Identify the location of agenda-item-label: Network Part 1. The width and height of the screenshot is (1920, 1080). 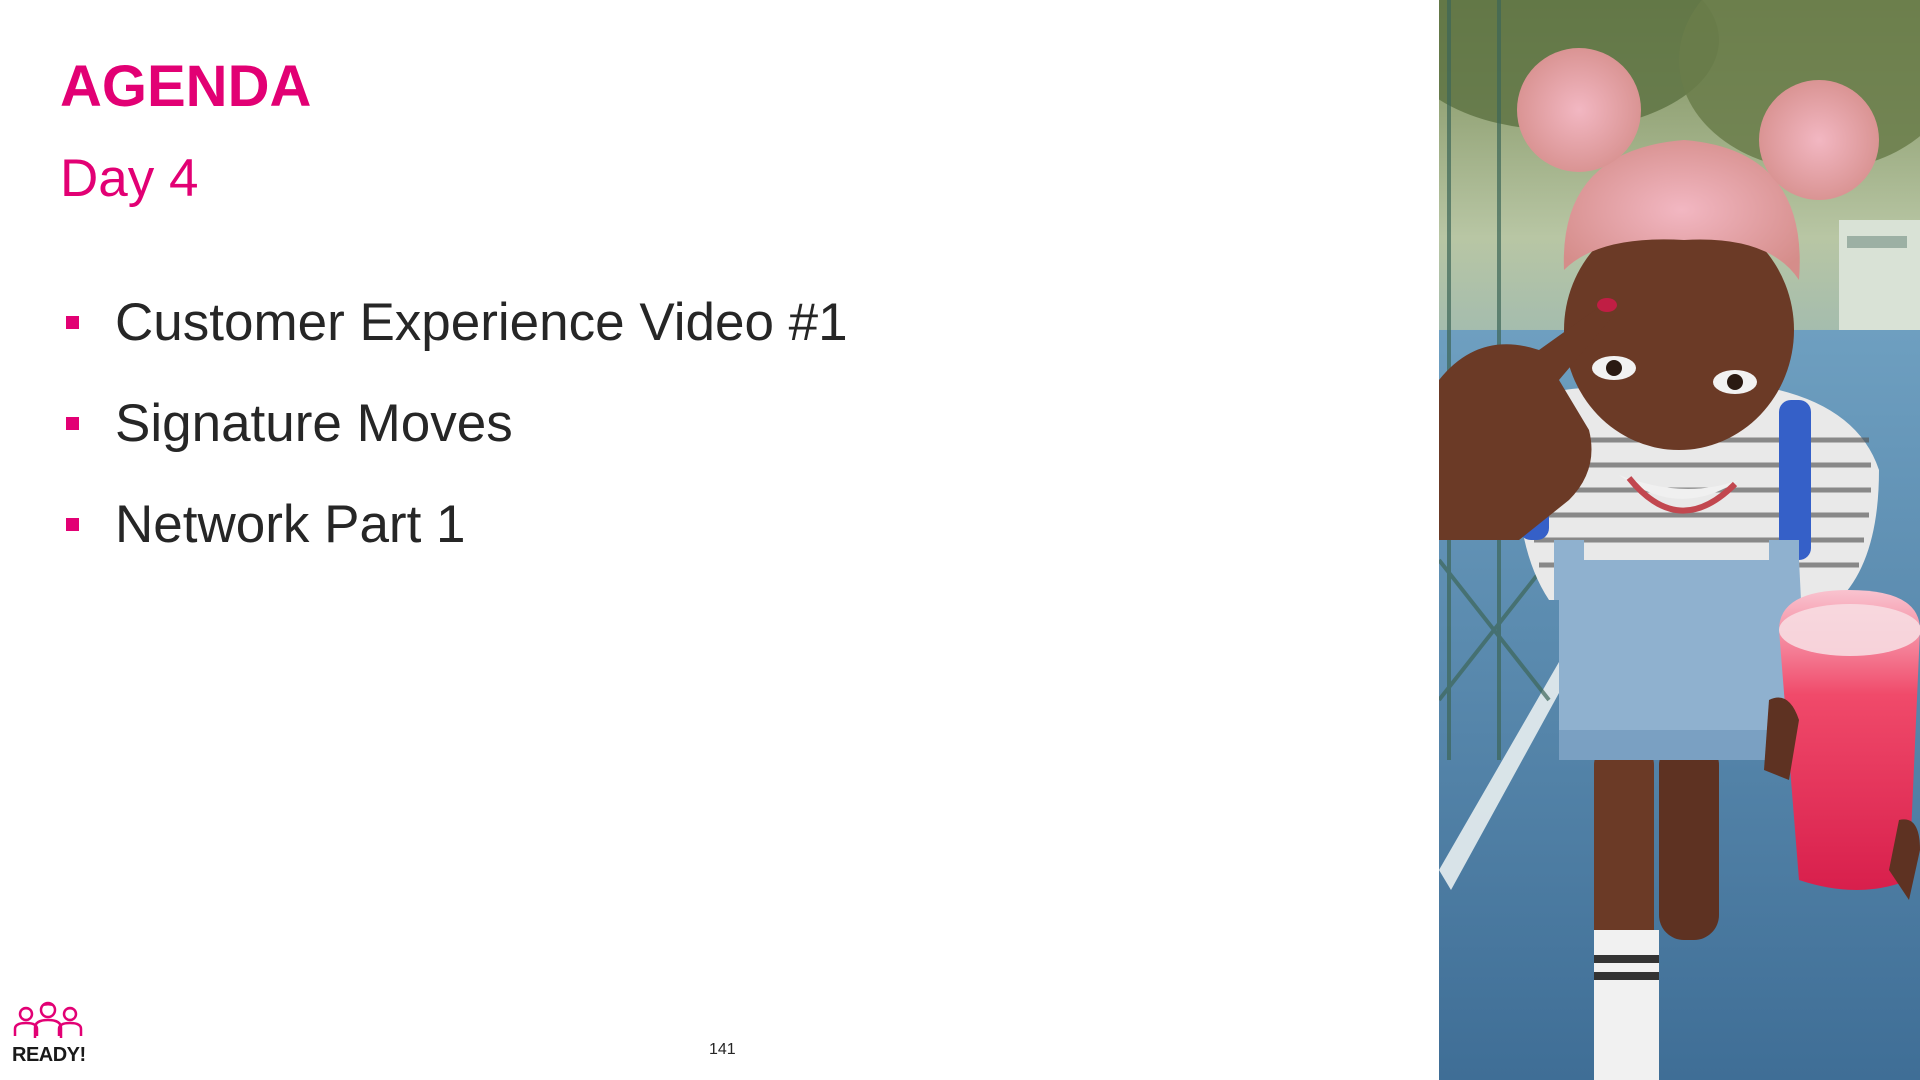
(290, 524).